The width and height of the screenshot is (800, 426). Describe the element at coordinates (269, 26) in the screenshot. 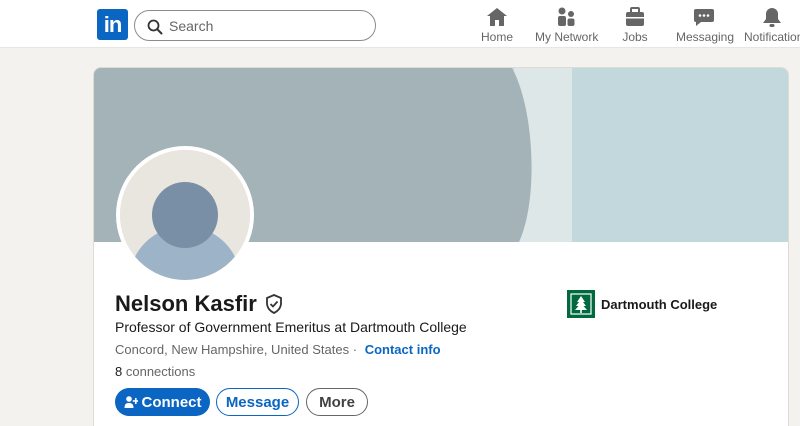

I see `search-input` at that location.